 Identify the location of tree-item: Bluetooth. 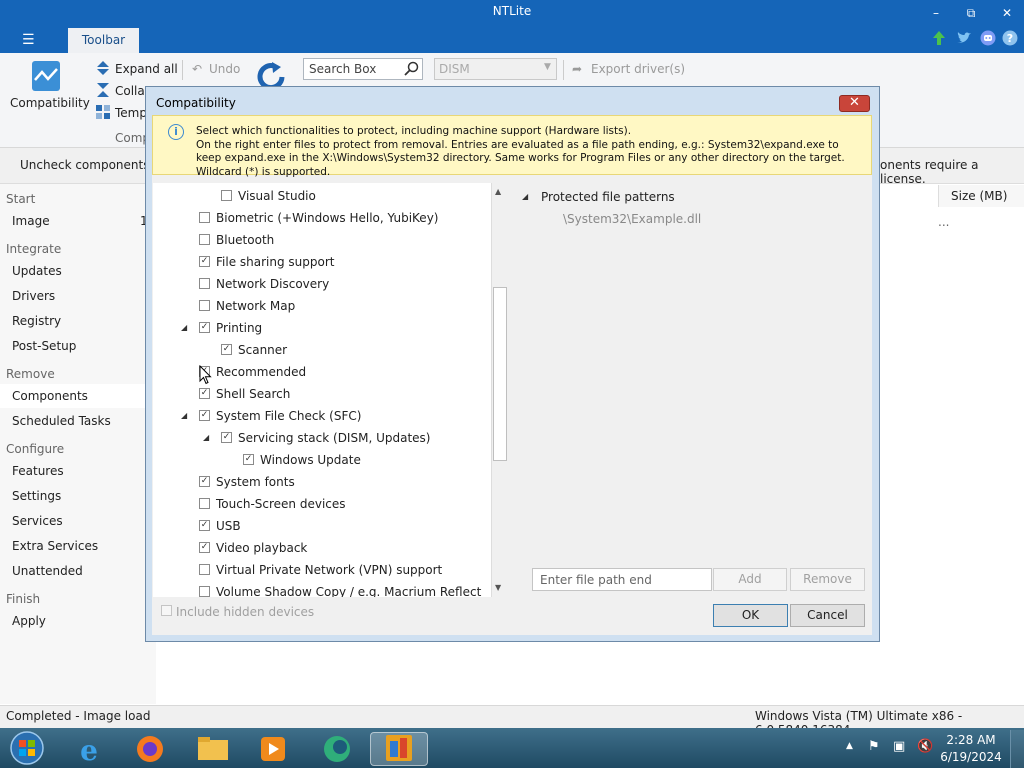
(236, 240).